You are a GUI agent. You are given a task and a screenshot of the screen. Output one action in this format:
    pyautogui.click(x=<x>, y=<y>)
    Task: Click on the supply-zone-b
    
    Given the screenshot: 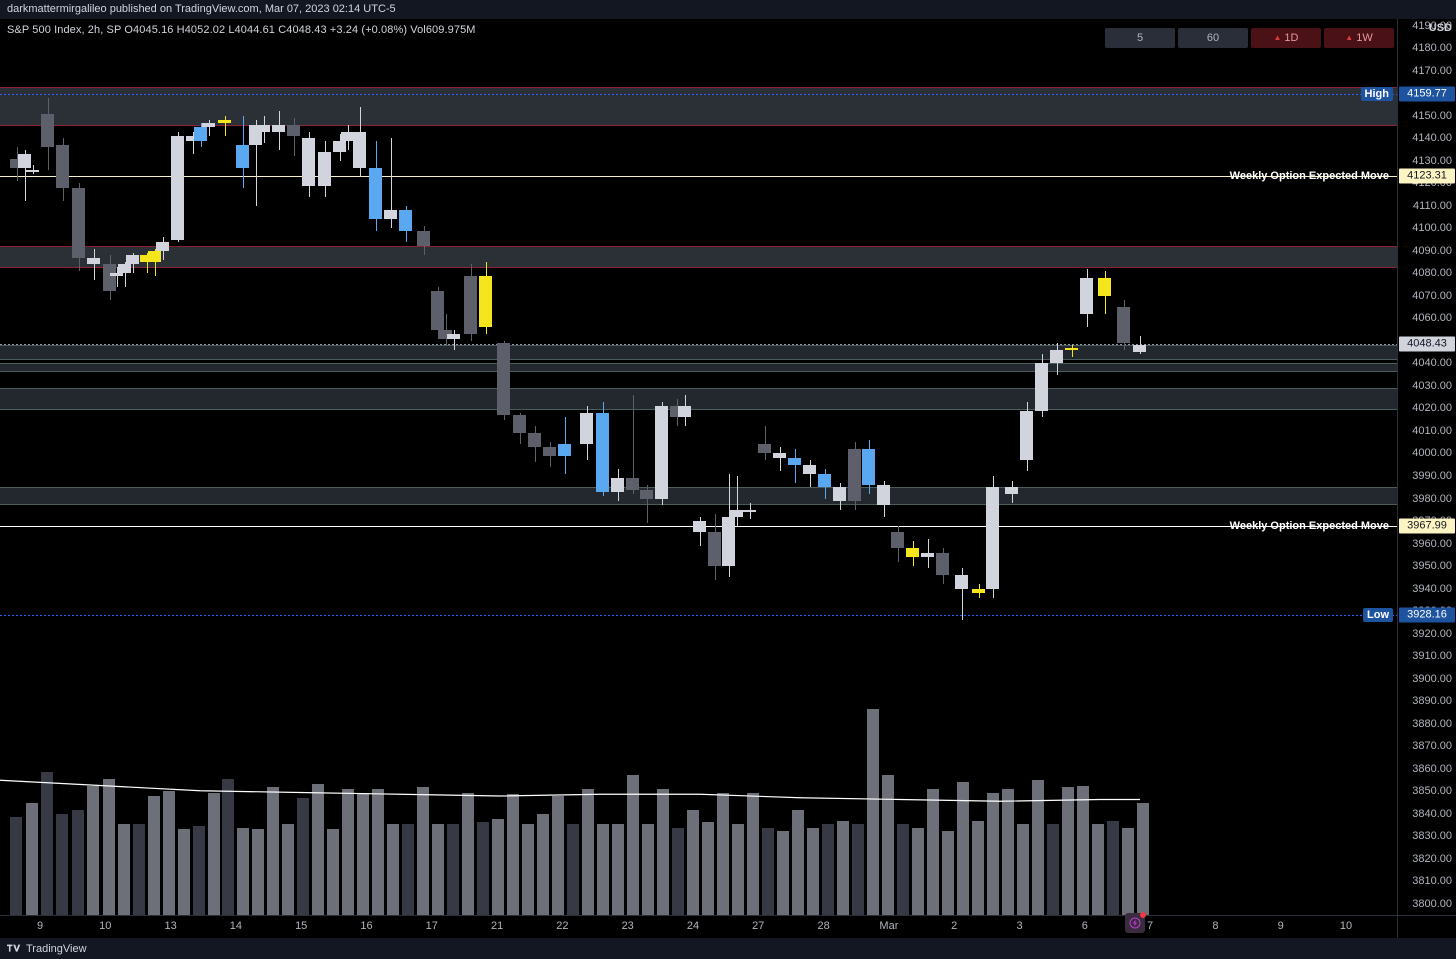 What is the action you would take?
    pyautogui.click(x=698, y=368)
    